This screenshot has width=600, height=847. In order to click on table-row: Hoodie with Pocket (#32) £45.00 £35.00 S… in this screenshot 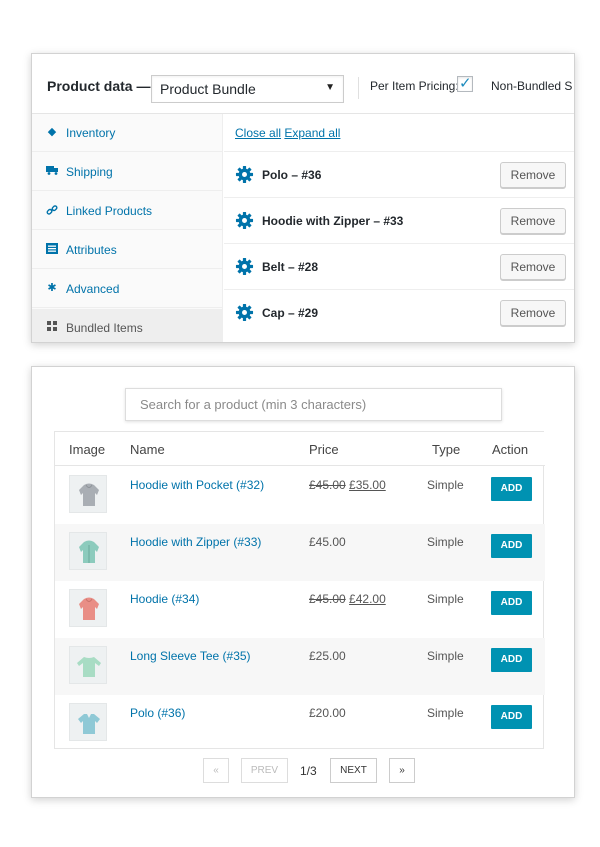, I will do `click(300, 495)`.